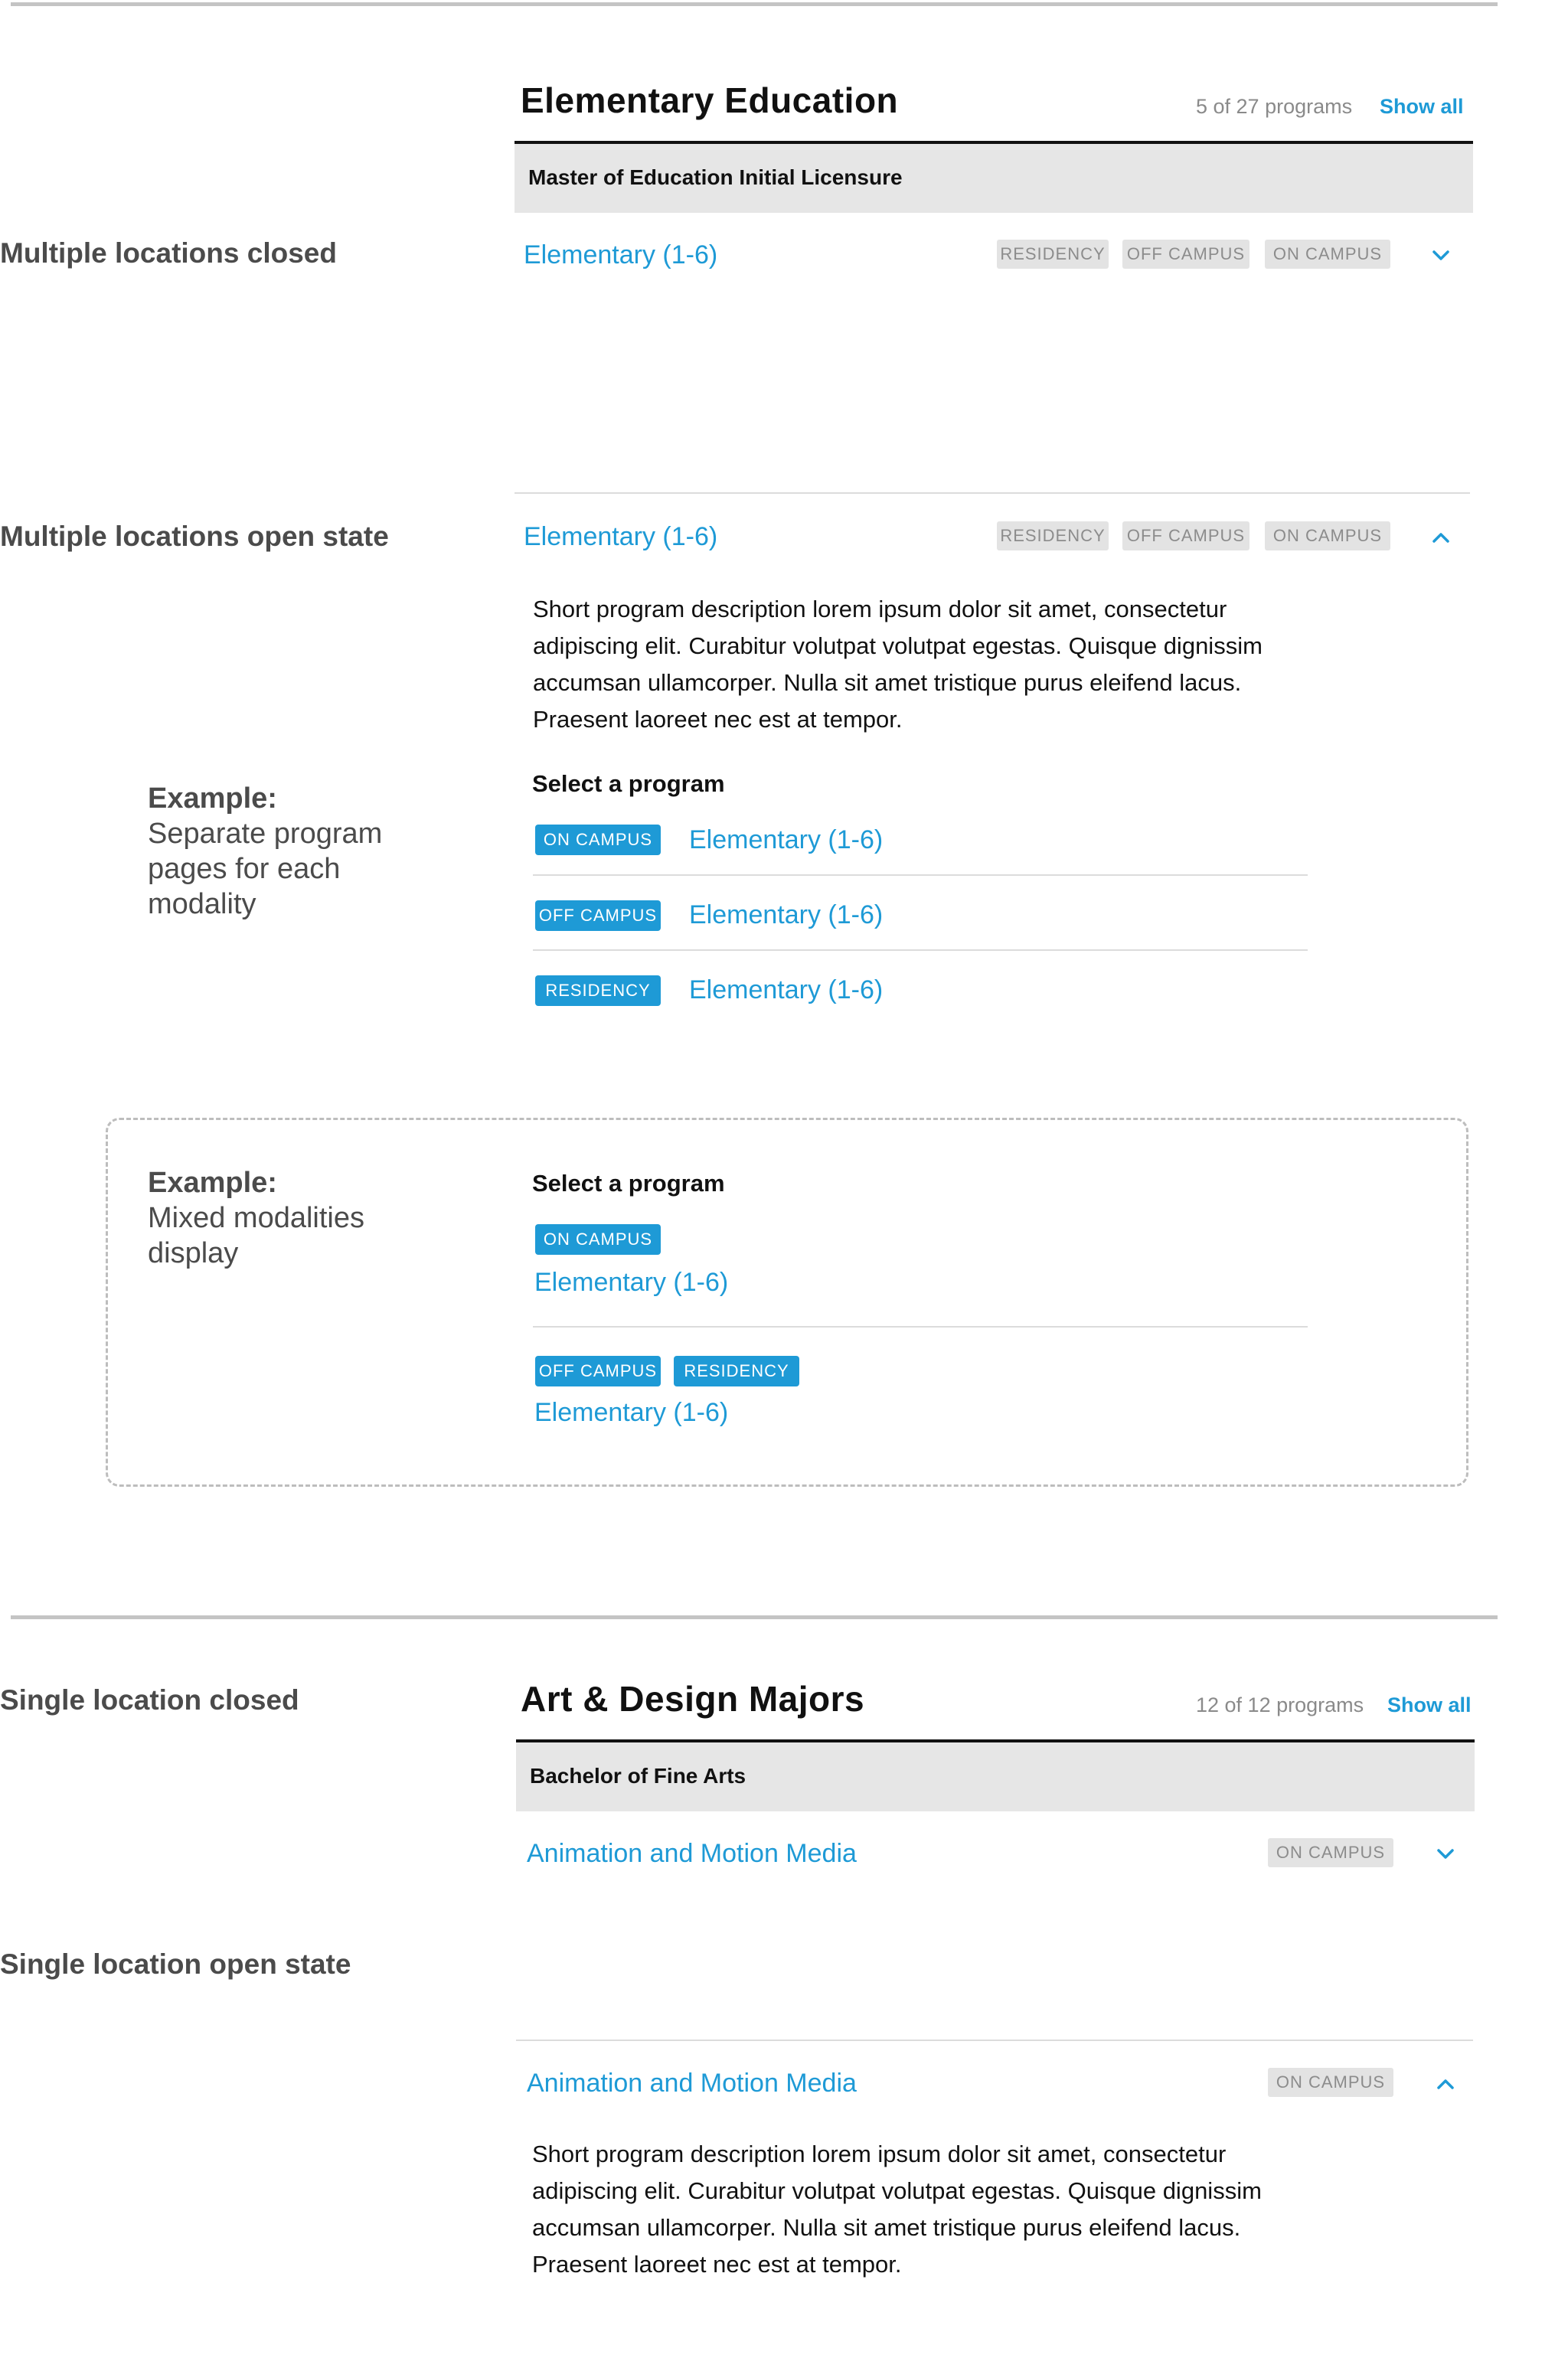 This screenshot has width=1568, height=2358. What do you see at coordinates (754, 4) in the screenshot?
I see `top-divider` at bounding box center [754, 4].